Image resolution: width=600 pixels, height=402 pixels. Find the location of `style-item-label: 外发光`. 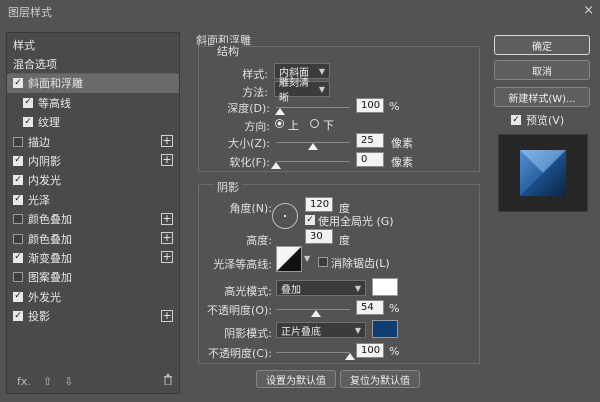

style-item-label: 外发光 is located at coordinates (44, 297).